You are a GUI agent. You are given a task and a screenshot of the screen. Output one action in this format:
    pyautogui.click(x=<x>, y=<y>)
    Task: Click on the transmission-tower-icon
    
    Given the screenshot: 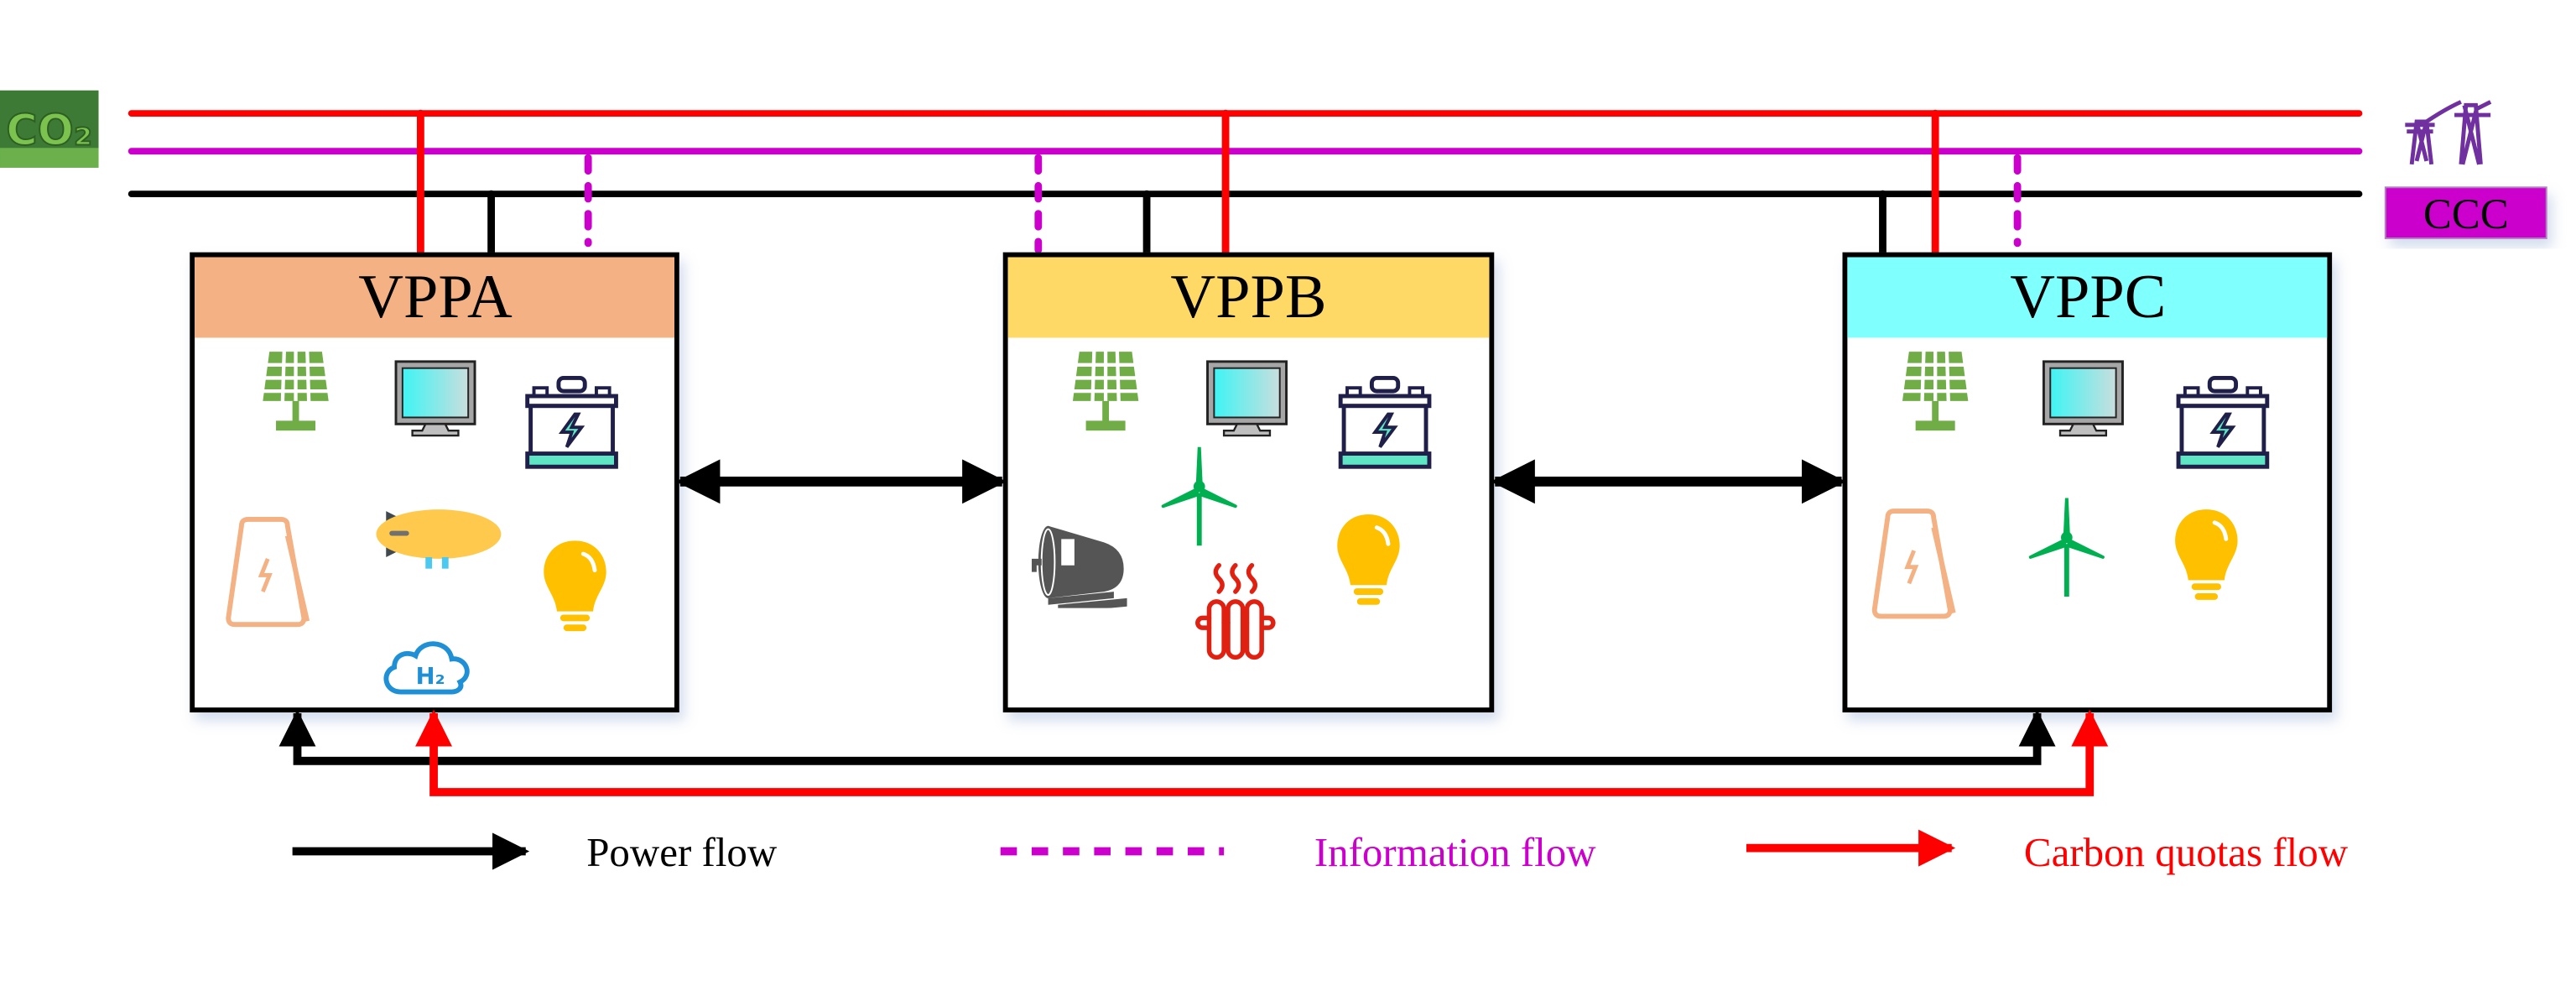 What is the action you would take?
    pyautogui.click(x=2447, y=133)
    